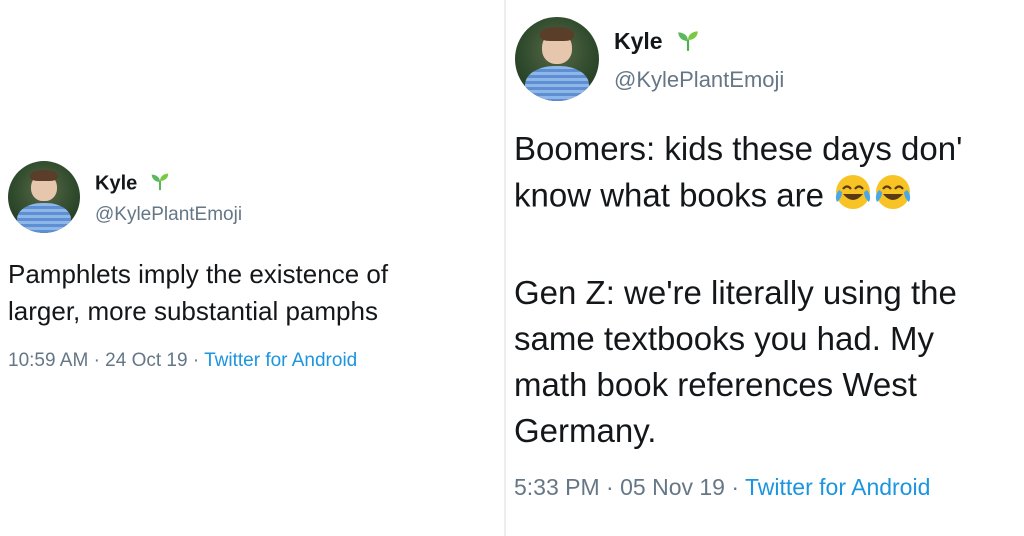  What do you see at coordinates (672, 487) in the screenshot?
I see `tweet-date: 05 Nov 19` at bounding box center [672, 487].